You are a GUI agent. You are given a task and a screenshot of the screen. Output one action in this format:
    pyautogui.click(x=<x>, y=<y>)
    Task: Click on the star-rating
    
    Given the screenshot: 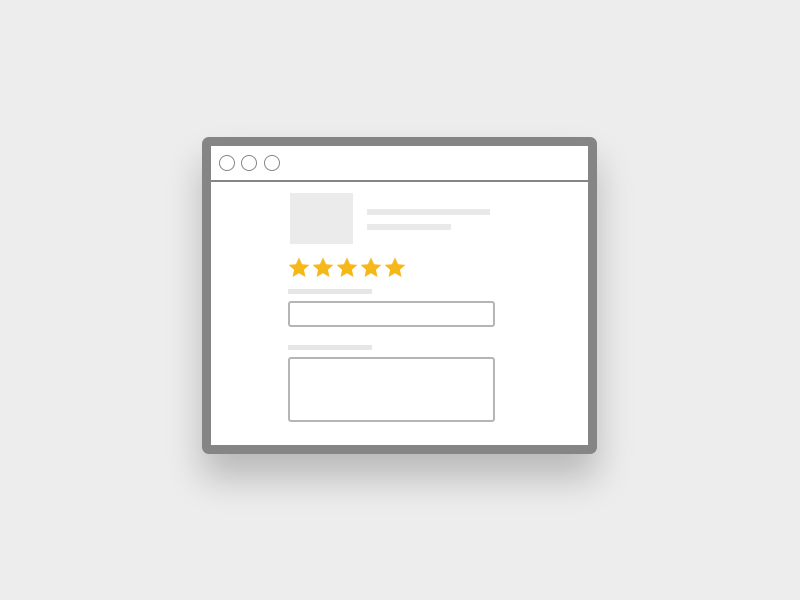 What is the action you would take?
    pyautogui.click(x=347, y=269)
    